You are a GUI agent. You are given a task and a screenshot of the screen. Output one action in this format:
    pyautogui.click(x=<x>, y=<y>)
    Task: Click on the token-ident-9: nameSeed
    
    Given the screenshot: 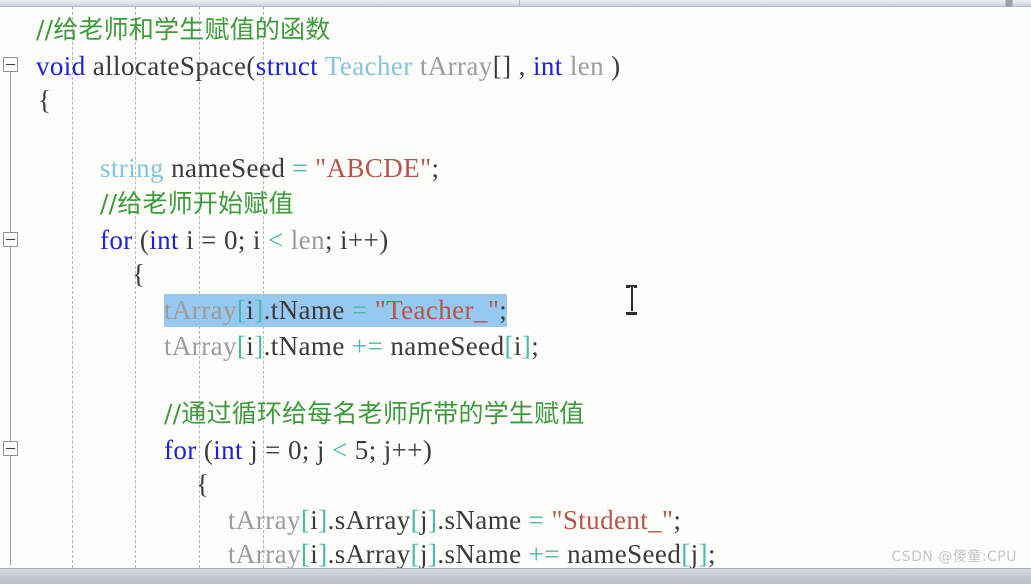 What is the action you would take?
    pyautogui.click(x=447, y=346)
    